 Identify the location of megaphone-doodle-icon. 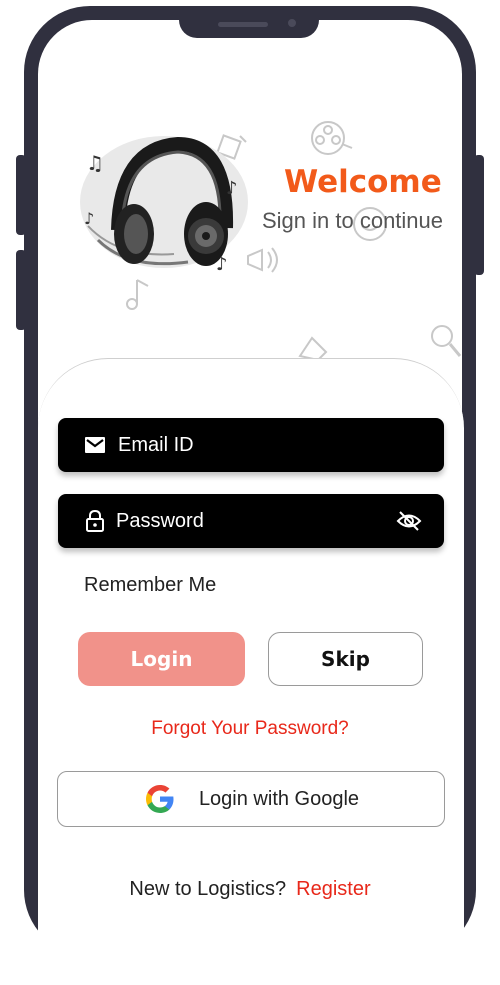
(262, 260).